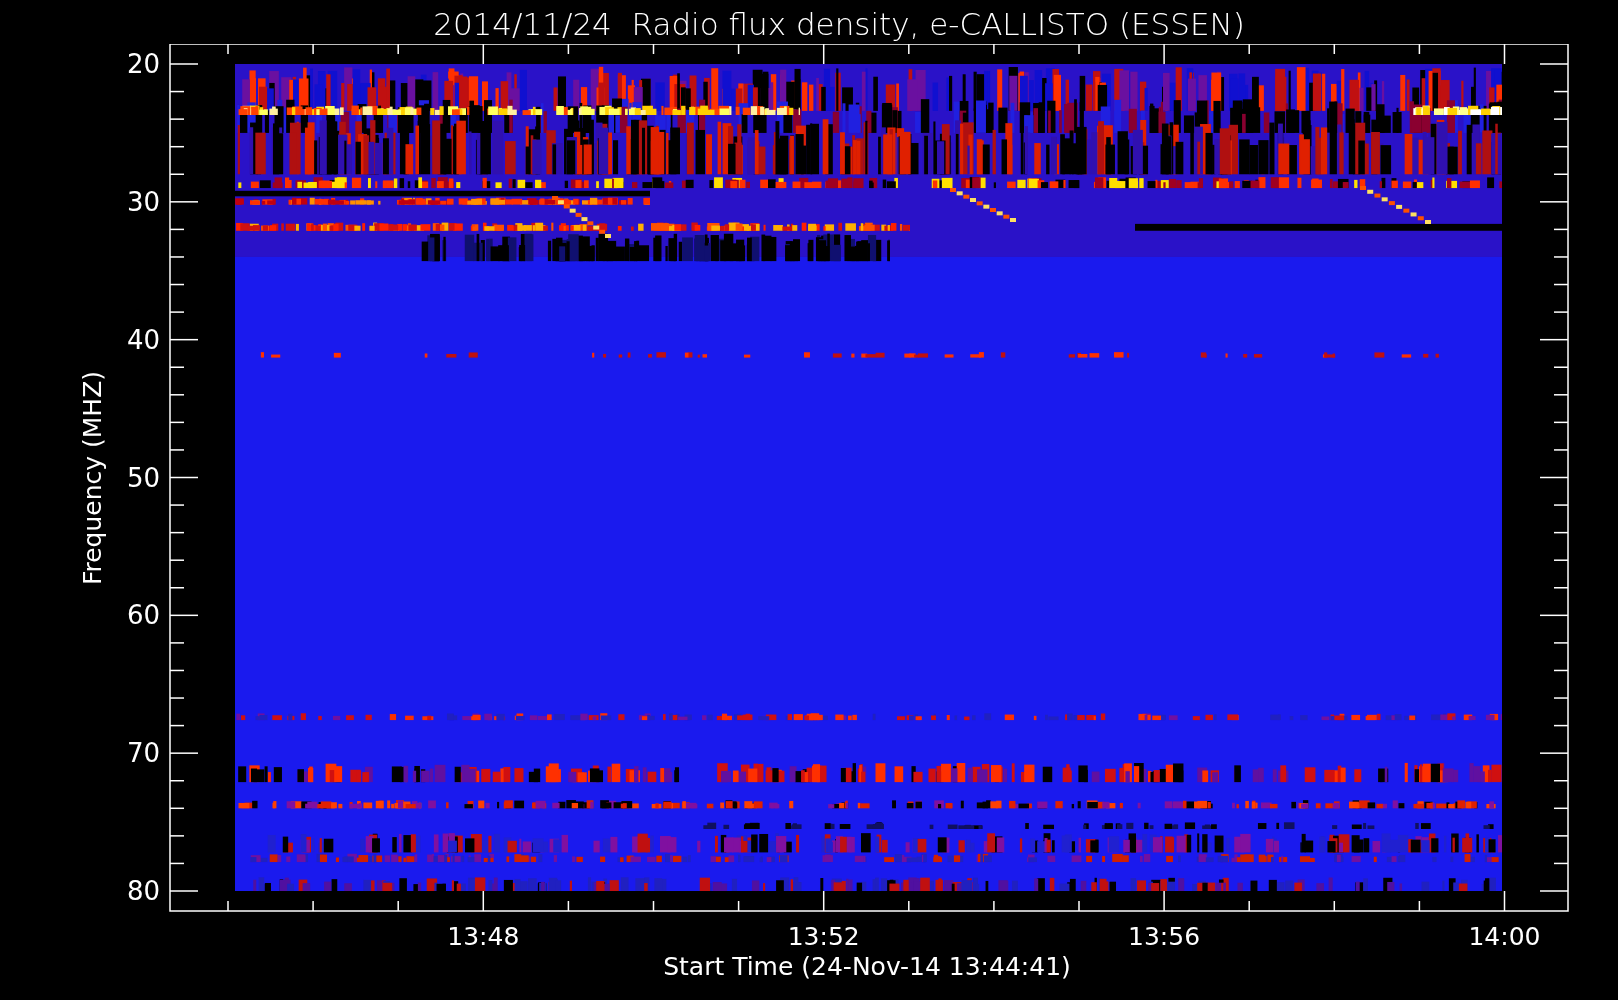 This screenshot has height=1000, width=1618. I want to click on y-tick-label: 20, so click(143, 64).